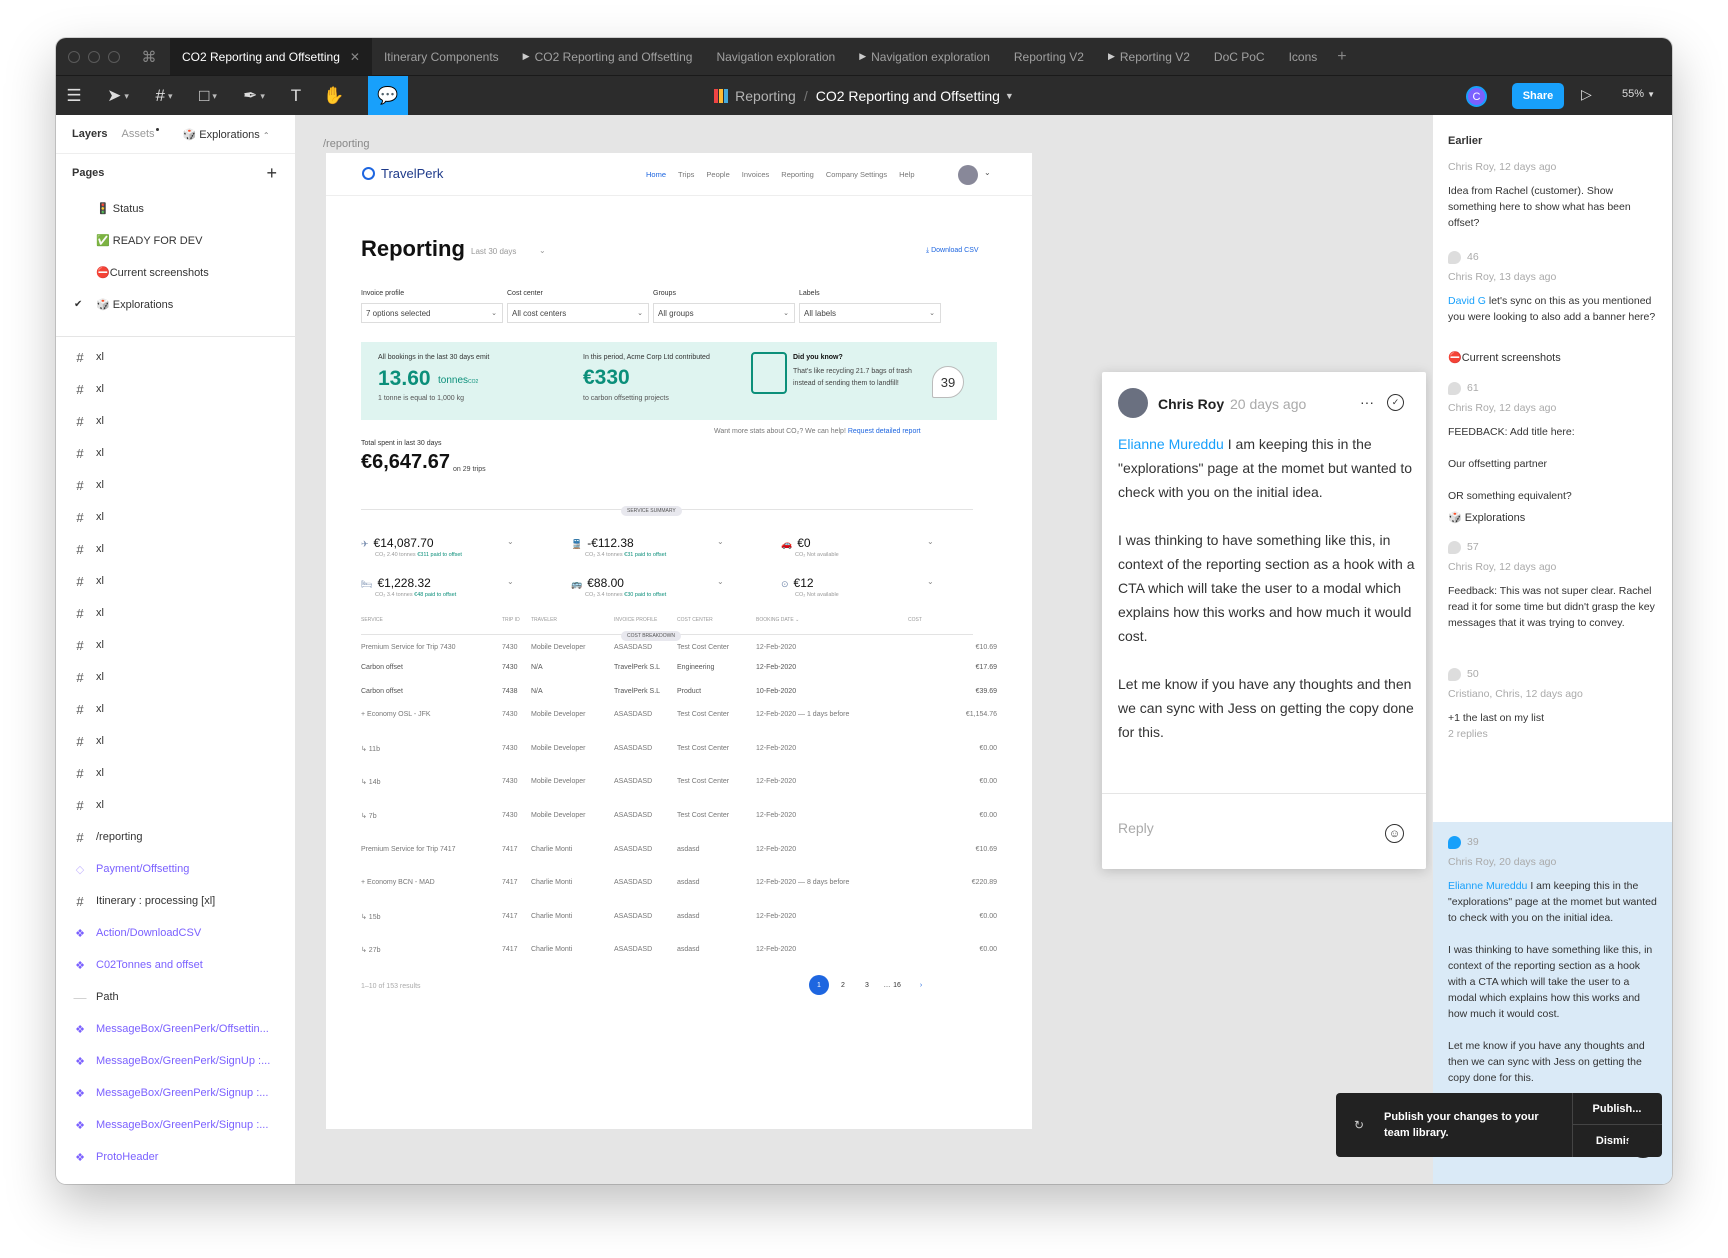 Image resolution: width=1728 pixels, height=1258 pixels. I want to click on layer-item: — Path, so click(175, 997).